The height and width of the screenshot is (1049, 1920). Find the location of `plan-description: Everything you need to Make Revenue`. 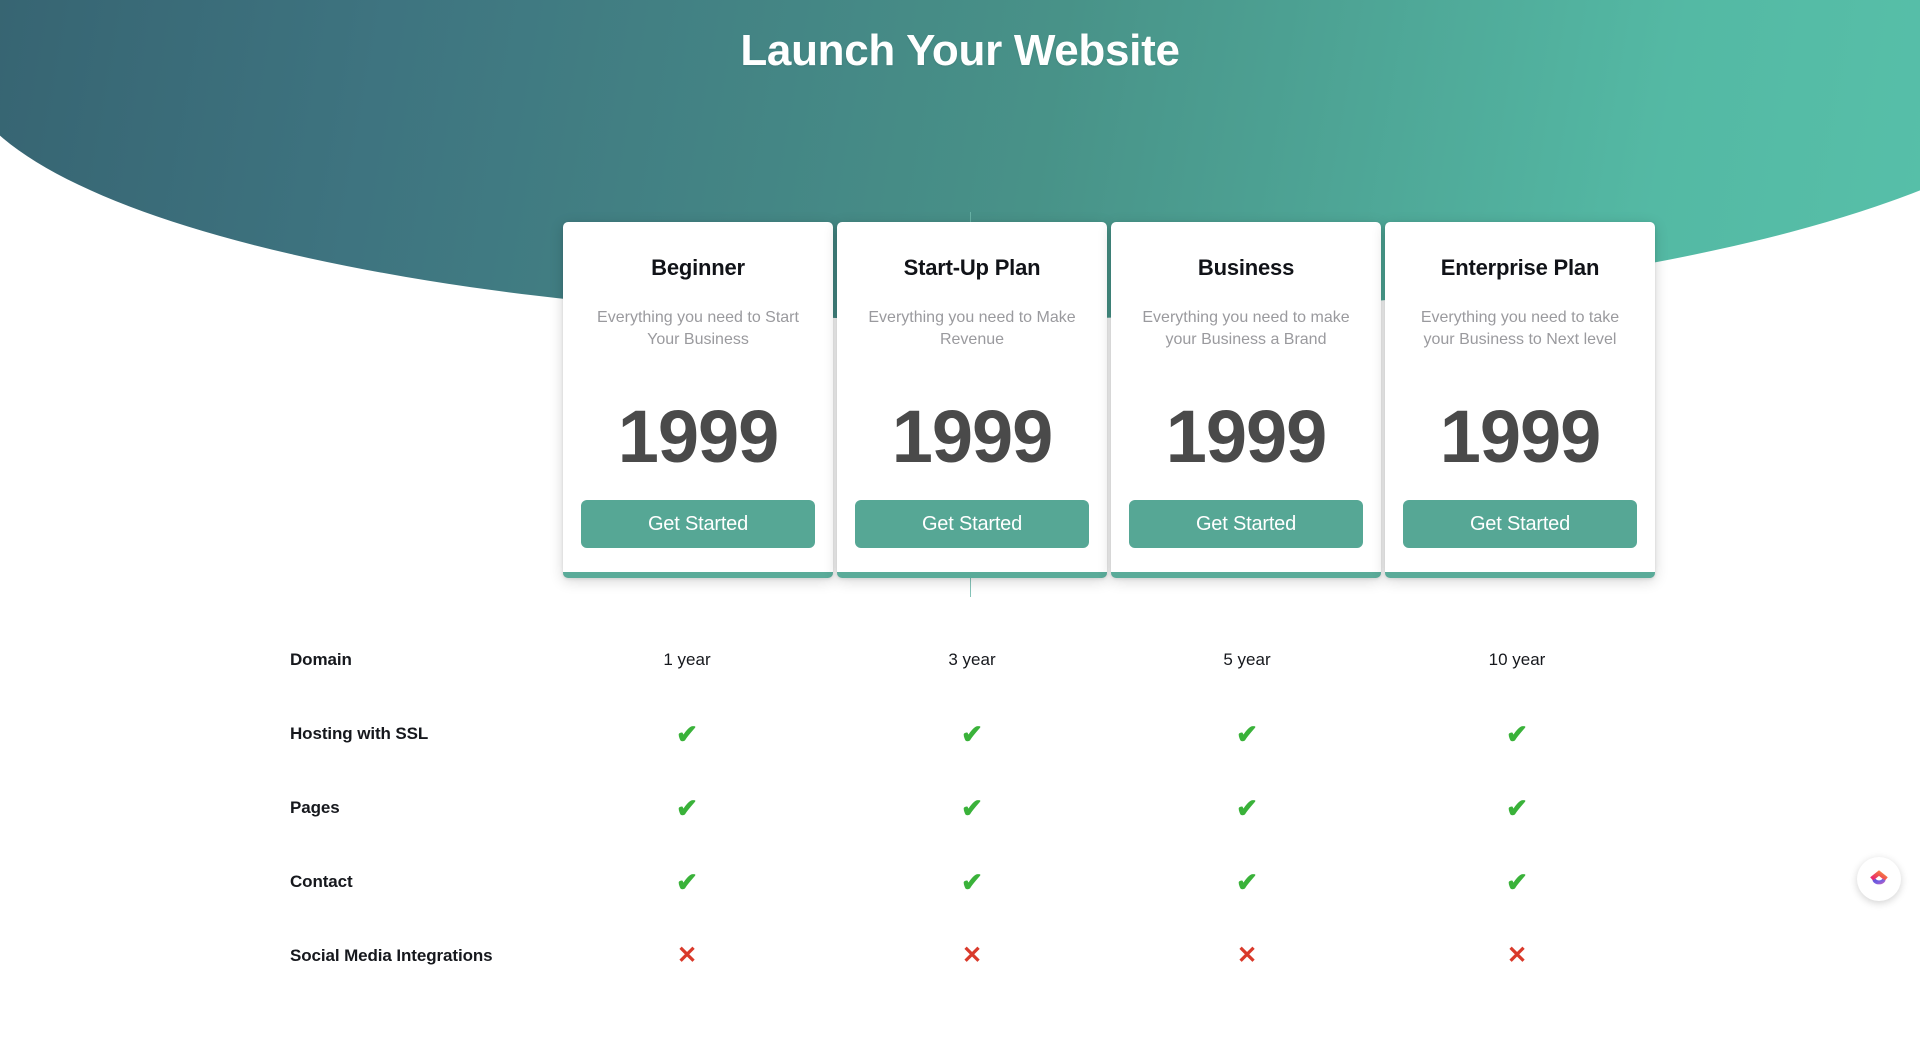

plan-description: Everything you need to Make Revenue is located at coordinates (972, 328).